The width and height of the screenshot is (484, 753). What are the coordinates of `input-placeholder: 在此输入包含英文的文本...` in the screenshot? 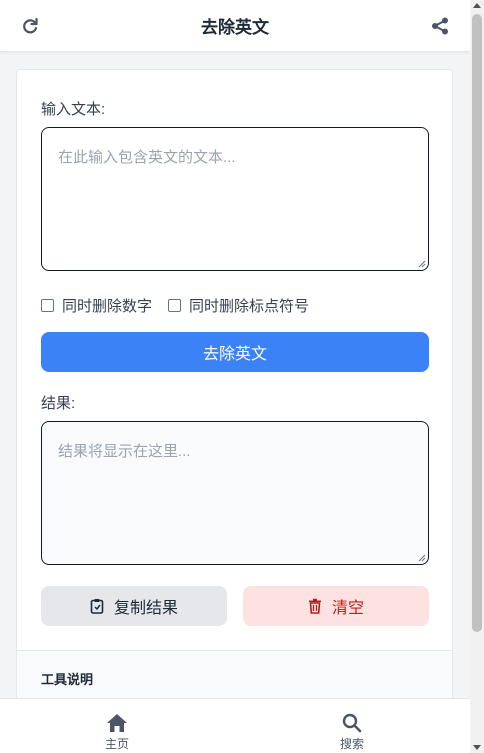 It's located at (147, 157).